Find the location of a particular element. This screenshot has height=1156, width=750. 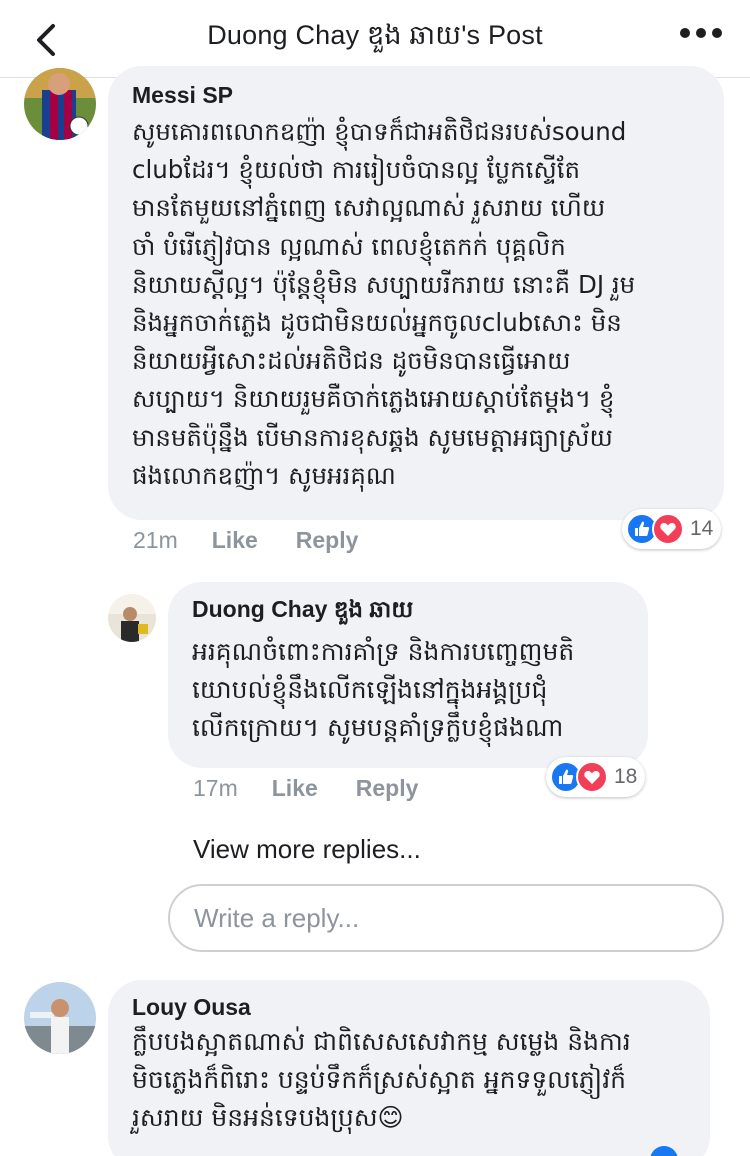

reaction-summary: 14 is located at coordinates (672, 529).